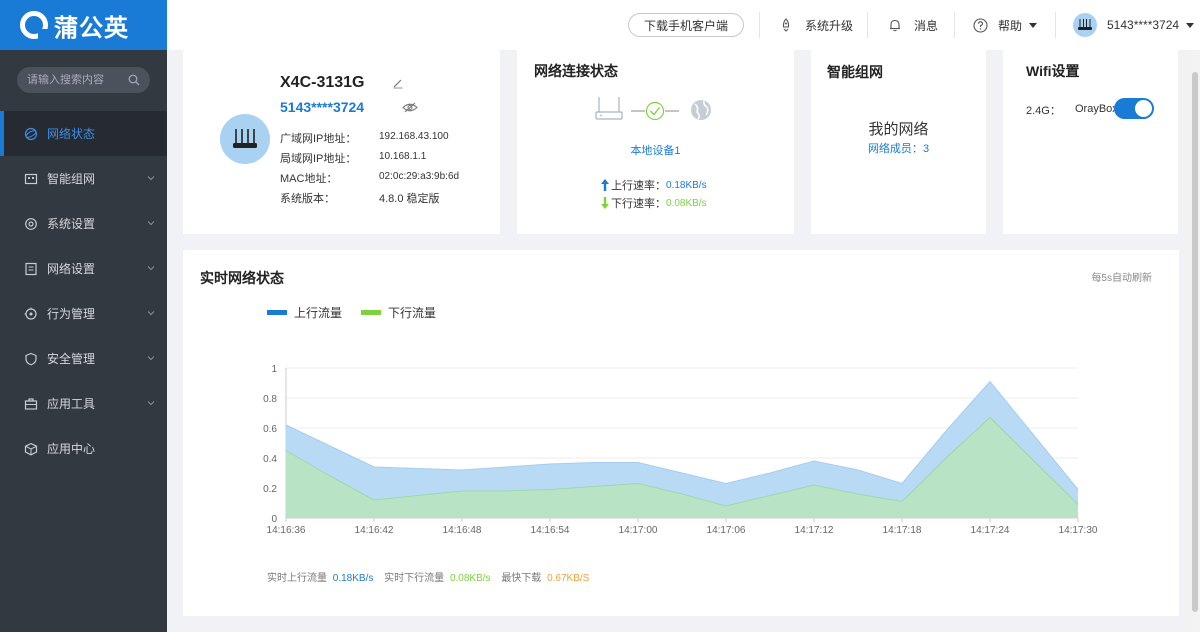  What do you see at coordinates (71, 269) in the screenshot?
I see `sidebar-item-label: 网络设置` at bounding box center [71, 269].